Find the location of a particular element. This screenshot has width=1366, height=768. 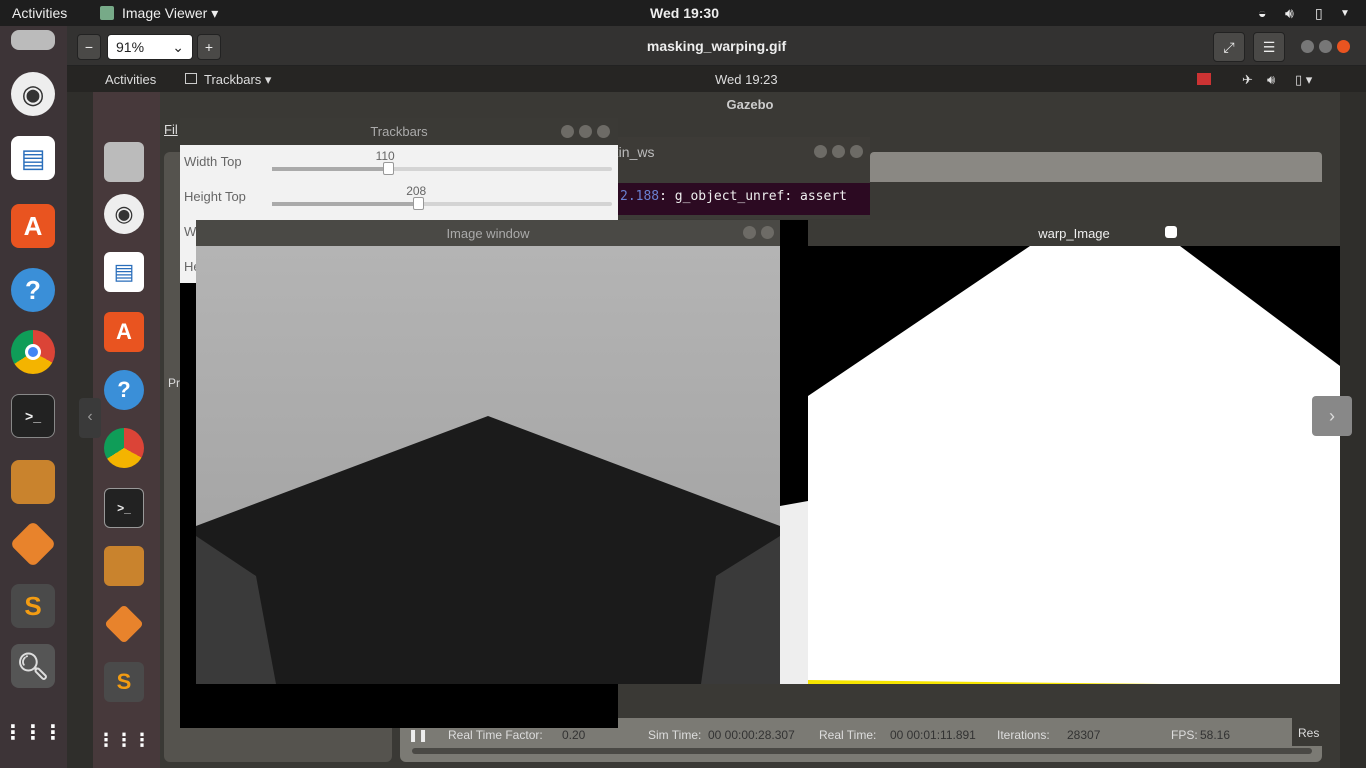

menu-arrow-icon: ▼ is located at coordinates (1345, 13).